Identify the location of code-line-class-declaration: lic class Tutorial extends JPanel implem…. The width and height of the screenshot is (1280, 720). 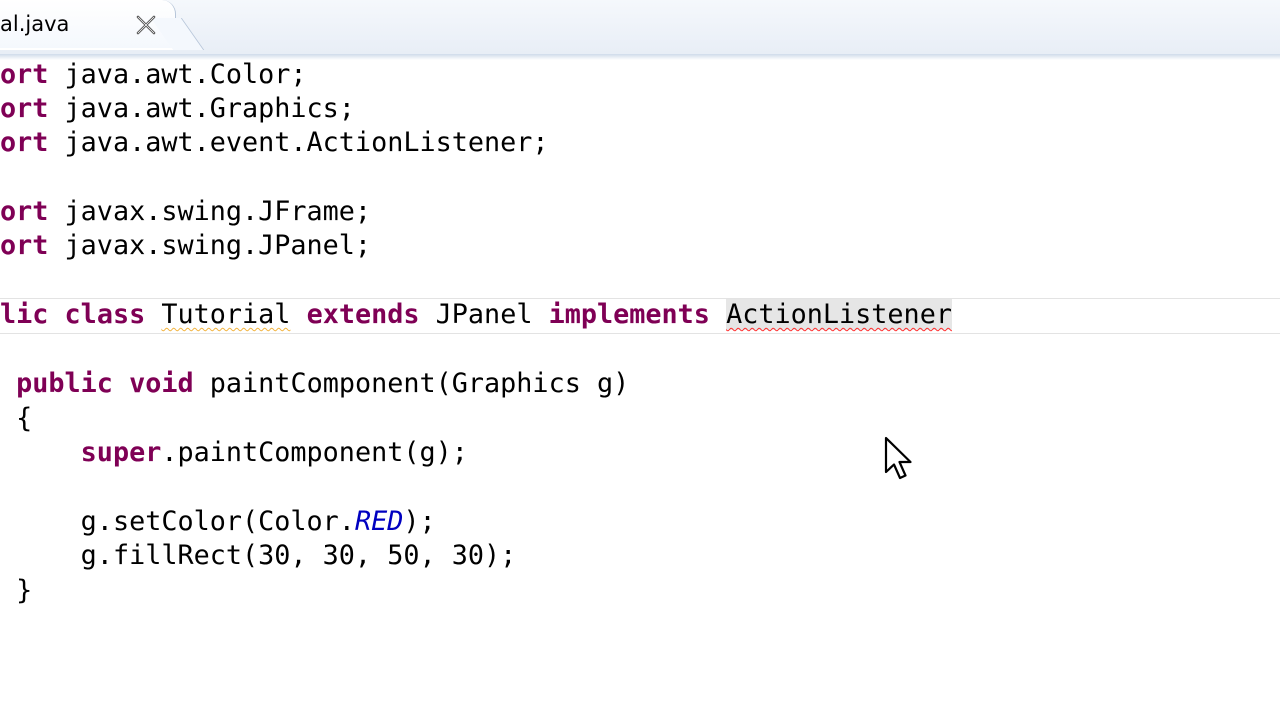
(476, 315).